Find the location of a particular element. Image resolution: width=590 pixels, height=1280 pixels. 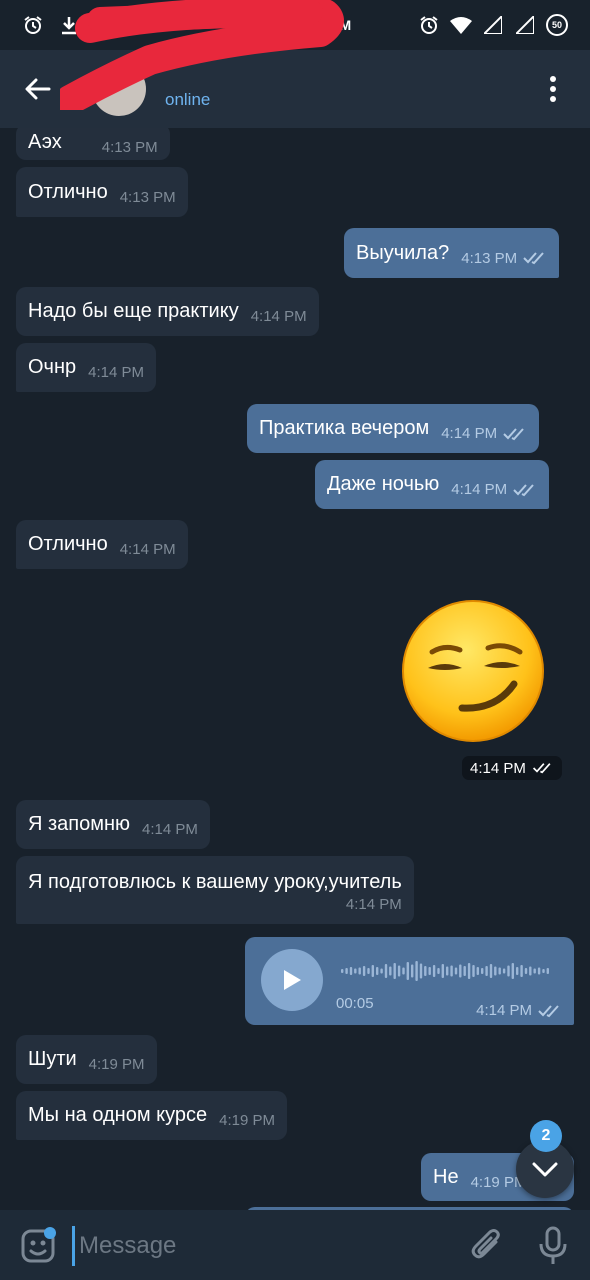

message-text: Мы на одном курсе is located at coordinates (118, 1115).